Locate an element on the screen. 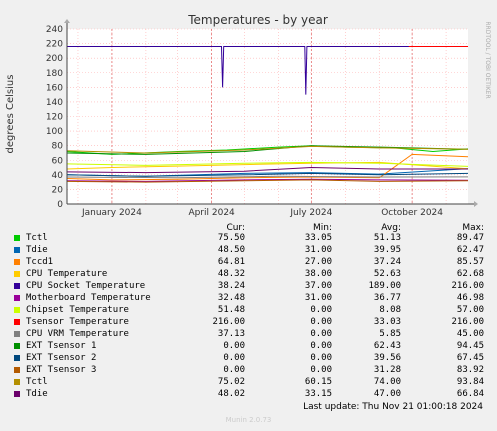 This screenshot has width=497, height=431. legend-label: Tccd1 is located at coordinates (40, 262).